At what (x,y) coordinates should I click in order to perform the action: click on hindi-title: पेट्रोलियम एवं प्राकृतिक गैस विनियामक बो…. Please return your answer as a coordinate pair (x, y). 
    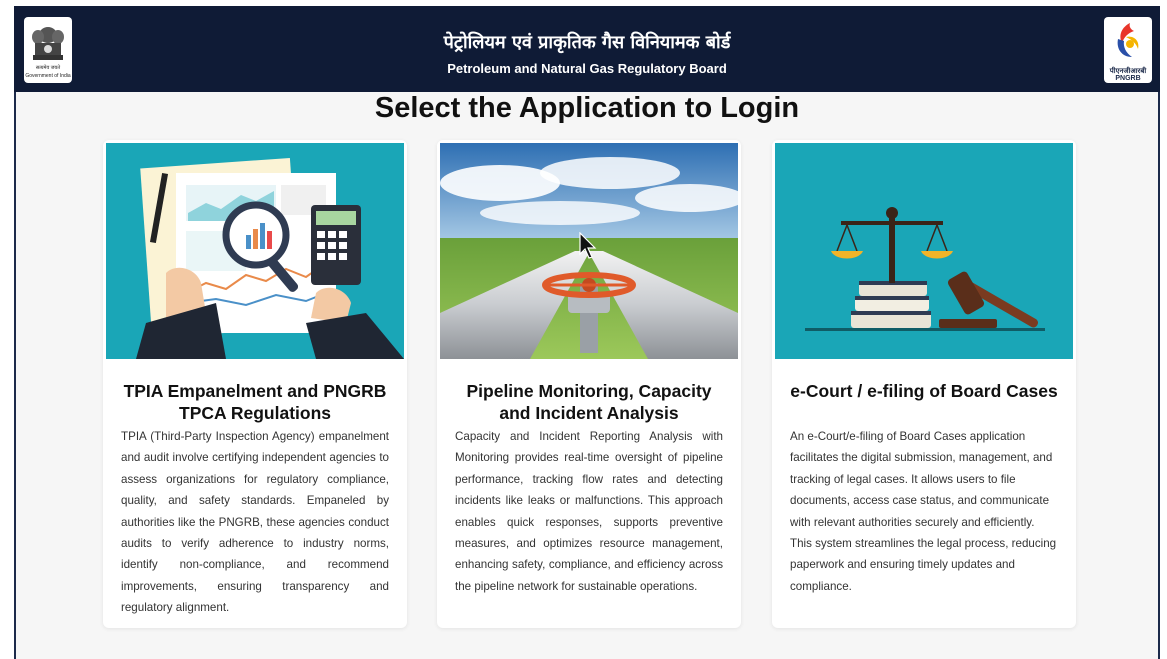
    Looking at the image, I should click on (587, 42).